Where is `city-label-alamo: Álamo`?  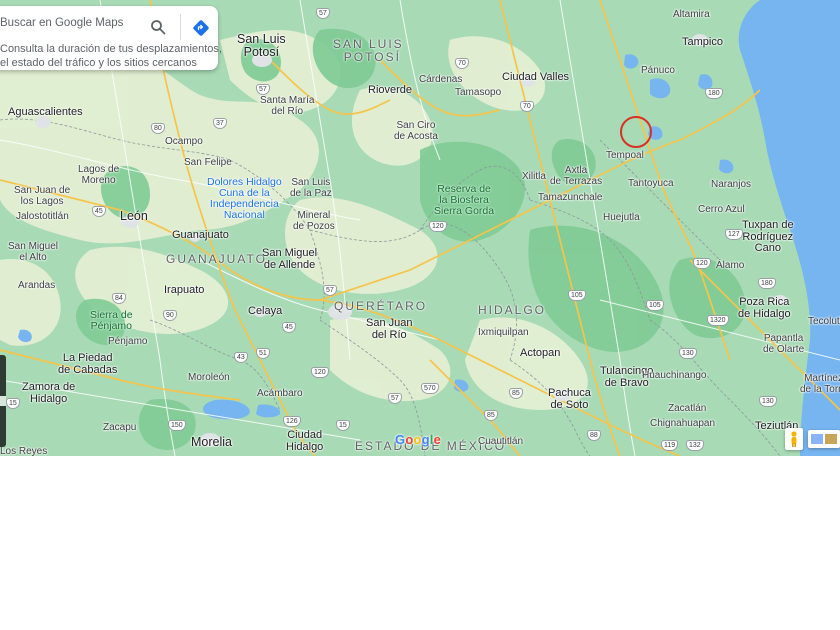
city-label-alamo: Álamo is located at coordinates (730, 266).